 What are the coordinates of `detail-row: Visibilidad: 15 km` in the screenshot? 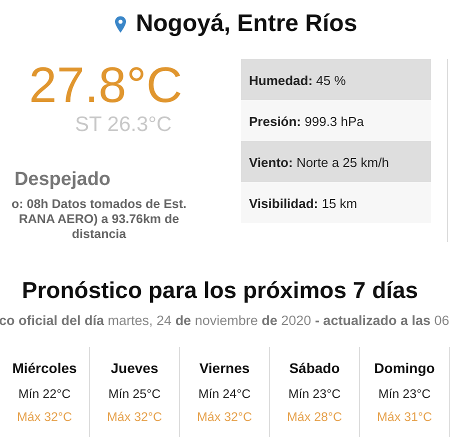 It's located at (336, 202).